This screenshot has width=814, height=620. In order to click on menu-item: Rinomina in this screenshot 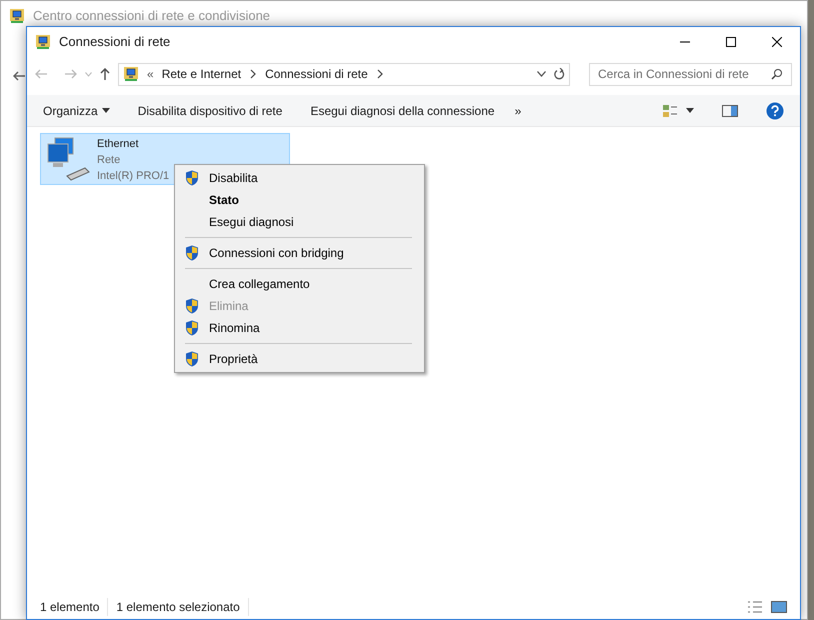, I will do `click(299, 328)`.